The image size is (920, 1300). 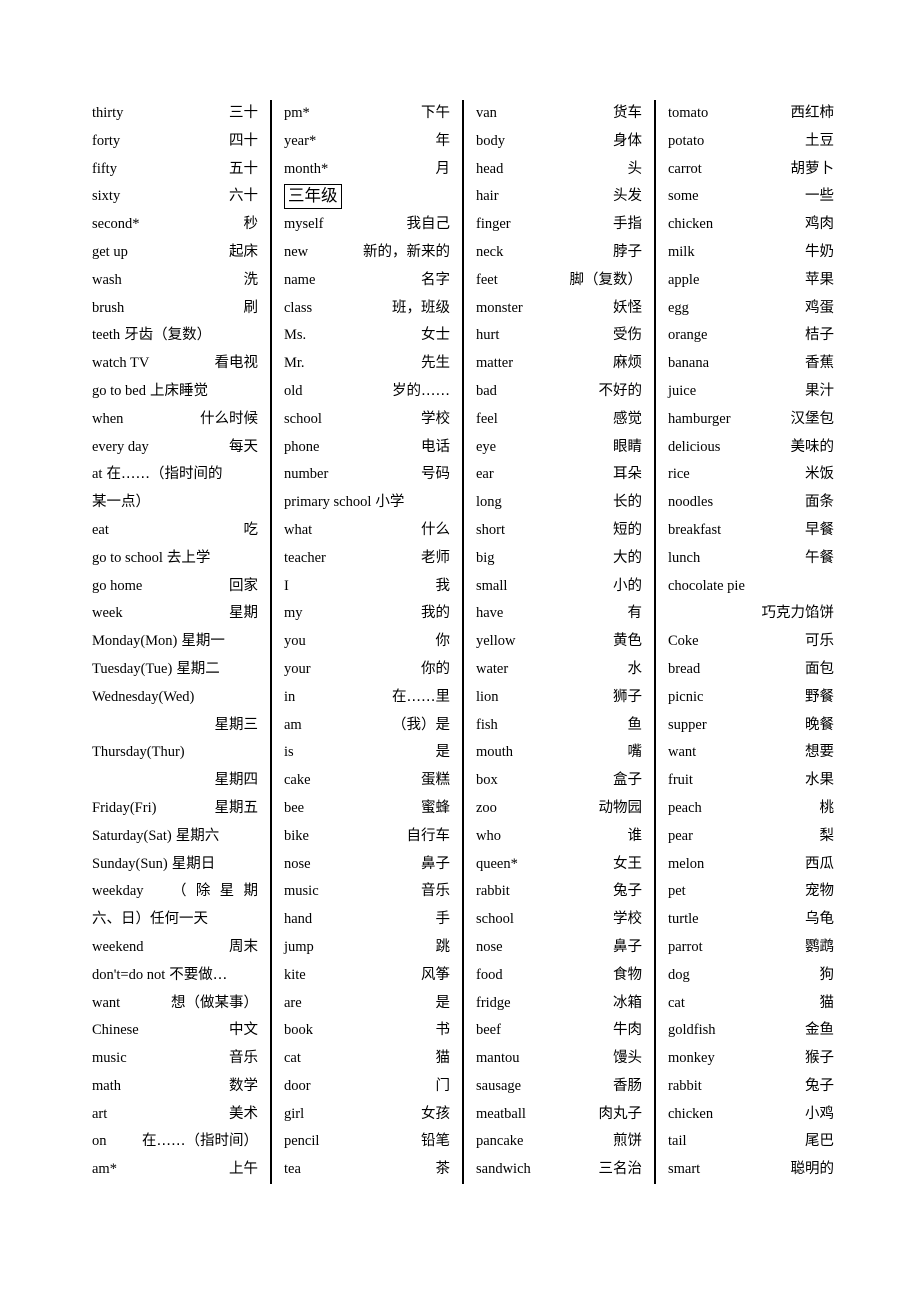 What do you see at coordinates (243, 446) in the screenshot?
I see `vocab-gloss-zh: 每天` at bounding box center [243, 446].